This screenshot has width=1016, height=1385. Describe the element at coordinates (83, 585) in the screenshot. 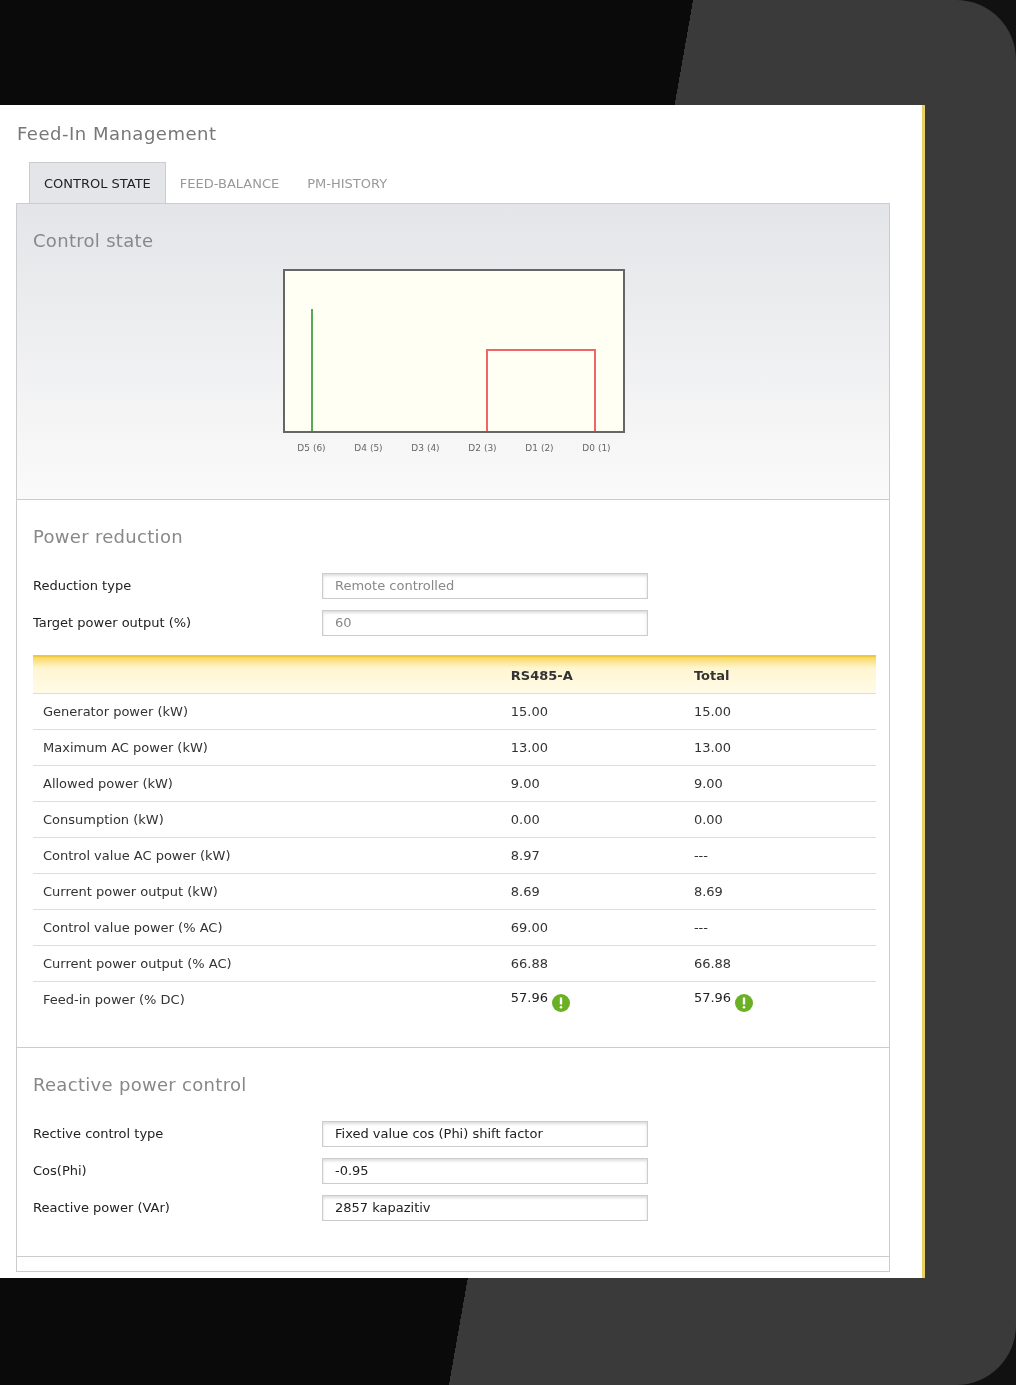

I see `field-label: Reduction type` at that location.